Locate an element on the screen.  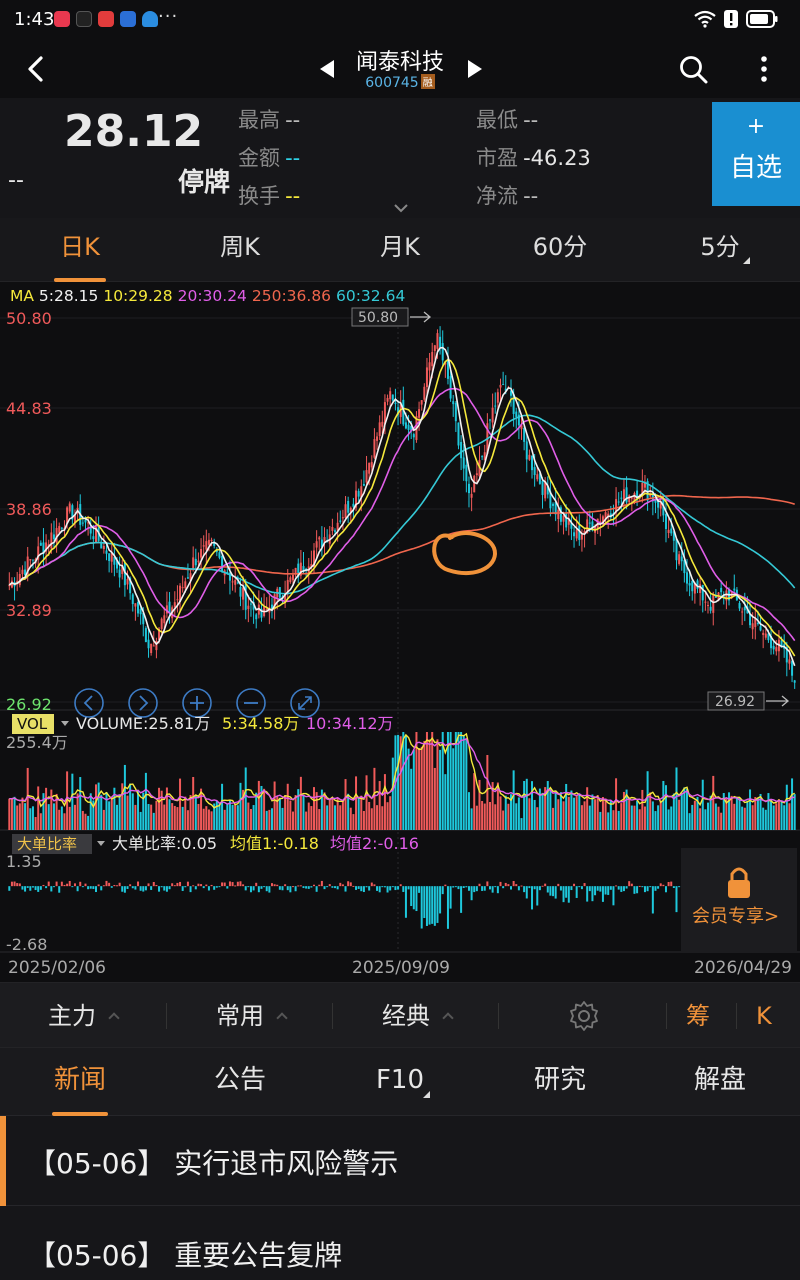
amount-value: -- is located at coordinates (293, 158).